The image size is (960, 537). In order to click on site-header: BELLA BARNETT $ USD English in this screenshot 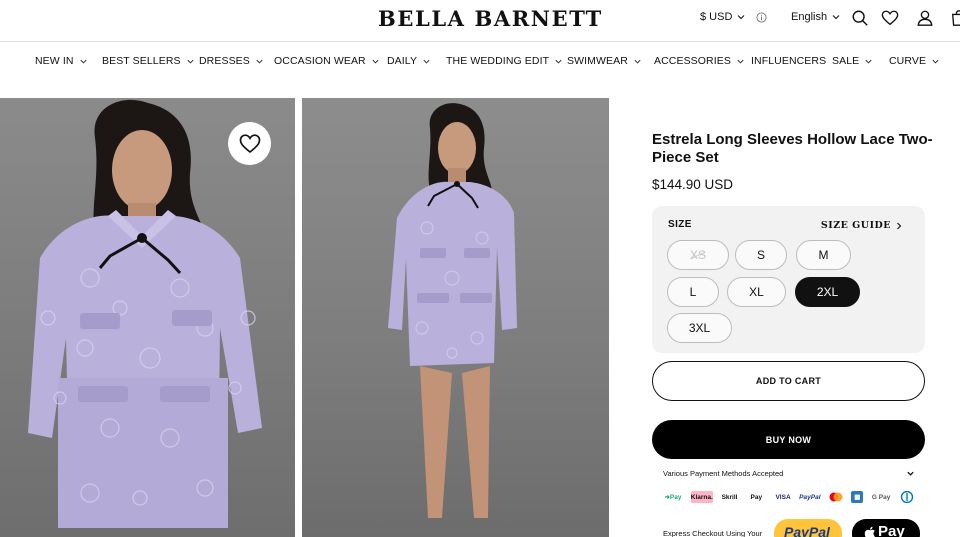, I will do `click(480, 21)`.